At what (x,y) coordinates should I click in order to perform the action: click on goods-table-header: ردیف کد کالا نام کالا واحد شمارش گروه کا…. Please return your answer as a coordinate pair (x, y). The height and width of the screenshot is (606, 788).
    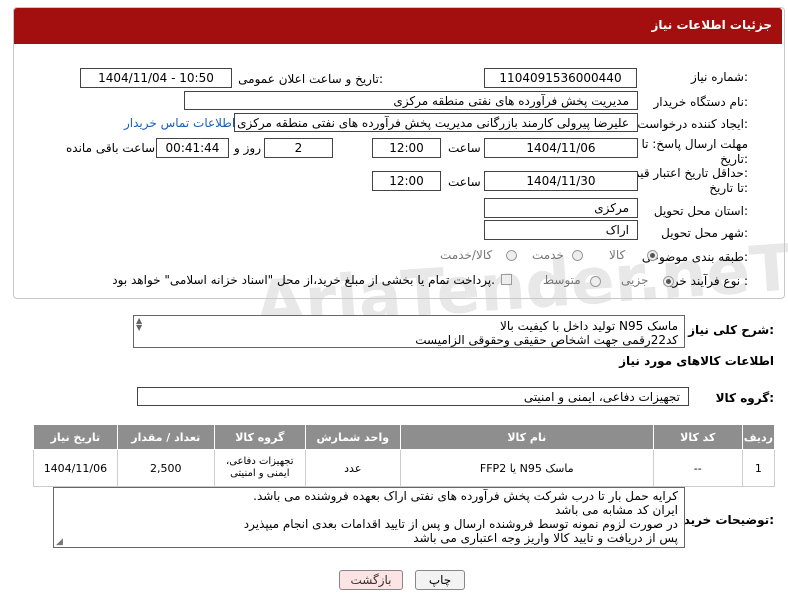
    Looking at the image, I should click on (404, 437).